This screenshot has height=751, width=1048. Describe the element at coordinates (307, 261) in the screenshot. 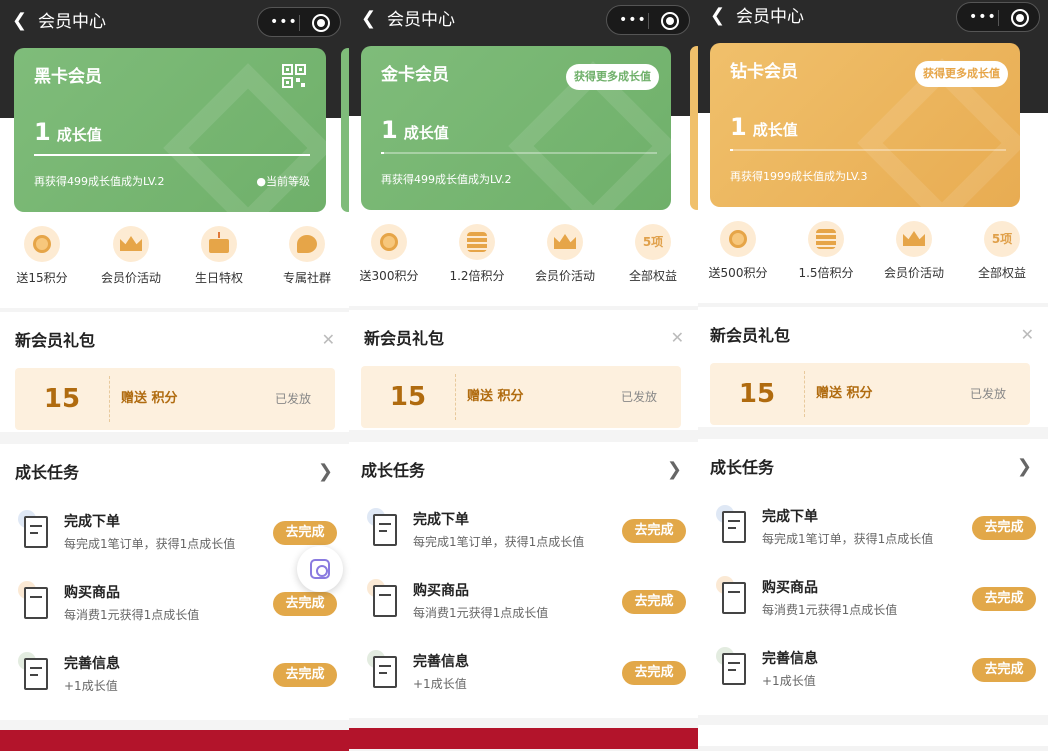

I see `perk-community: 专属社群` at that location.